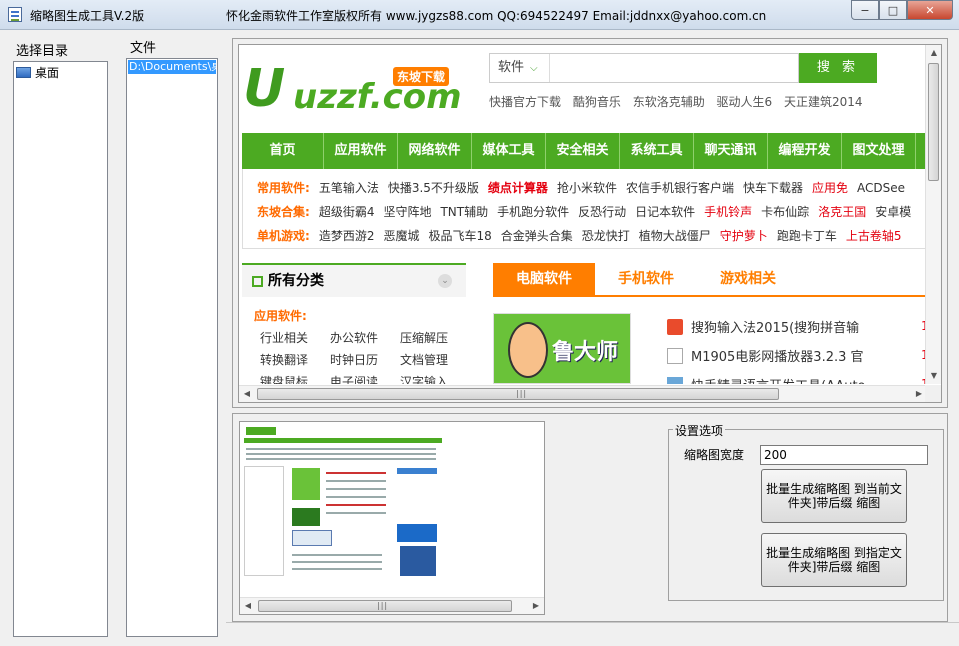  Describe the element at coordinates (280, 316) in the screenshot. I see `category-sub: 应用软件:` at that location.